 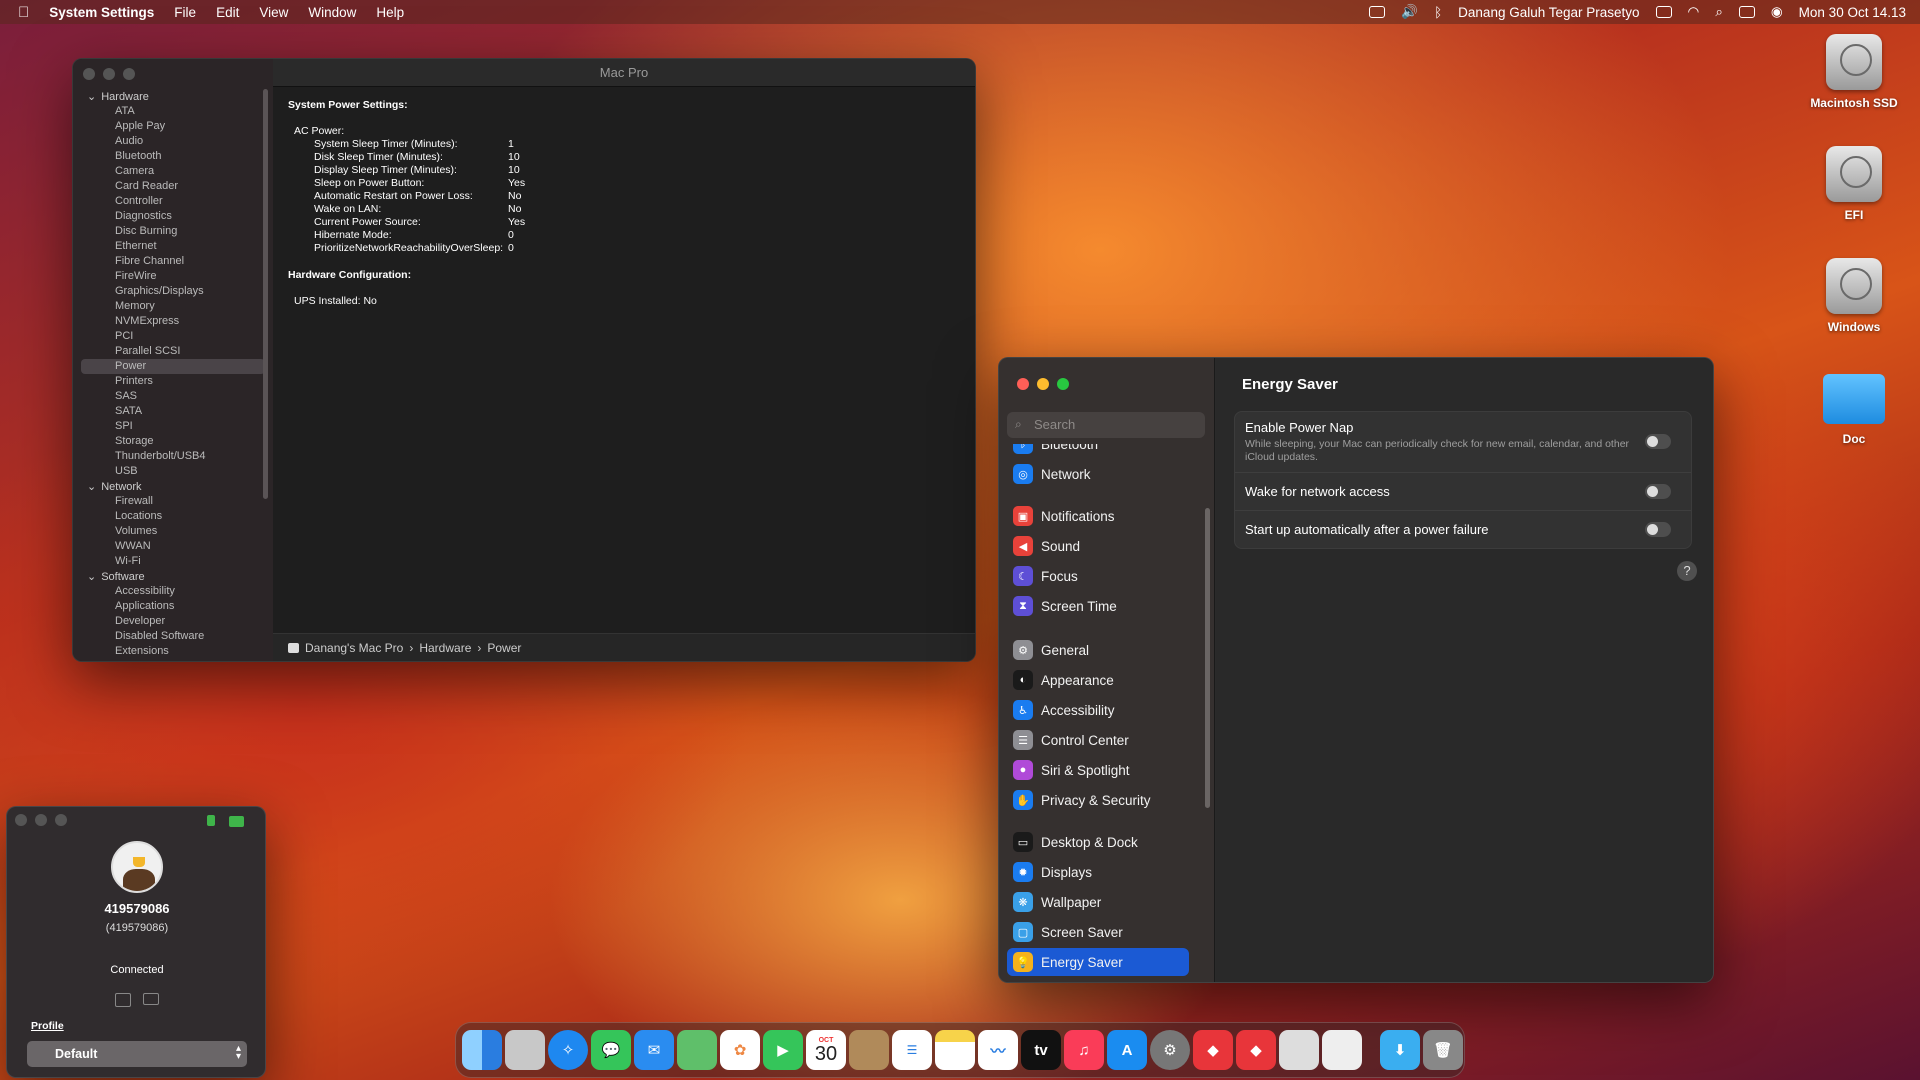 What do you see at coordinates (173, 576) in the screenshot?
I see `sidebar-section-software: Software` at bounding box center [173, 576].